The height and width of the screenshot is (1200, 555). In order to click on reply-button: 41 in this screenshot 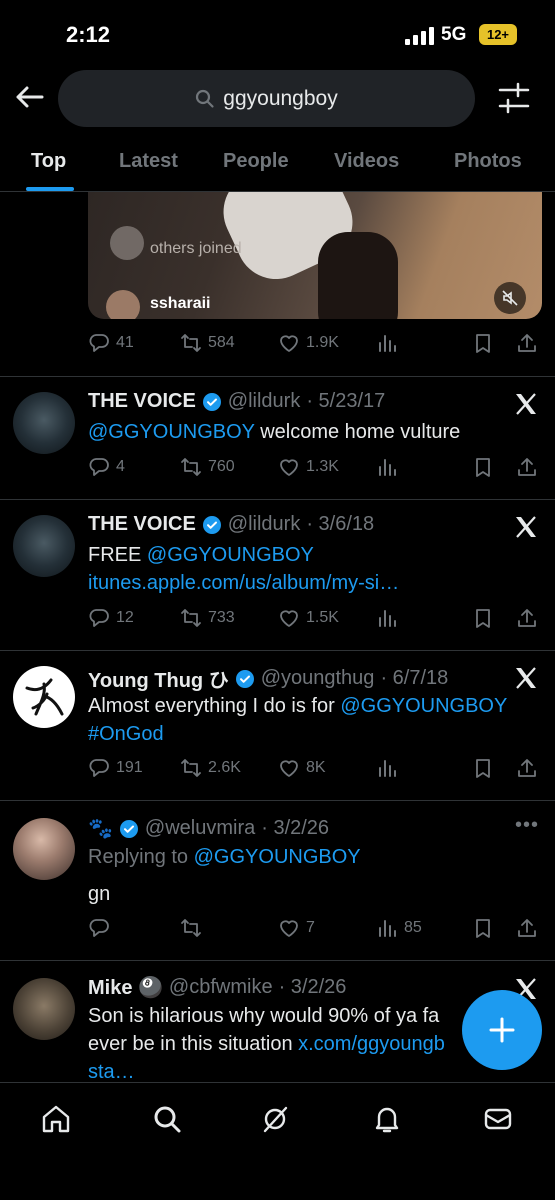, I will do `click(111, 343)`.